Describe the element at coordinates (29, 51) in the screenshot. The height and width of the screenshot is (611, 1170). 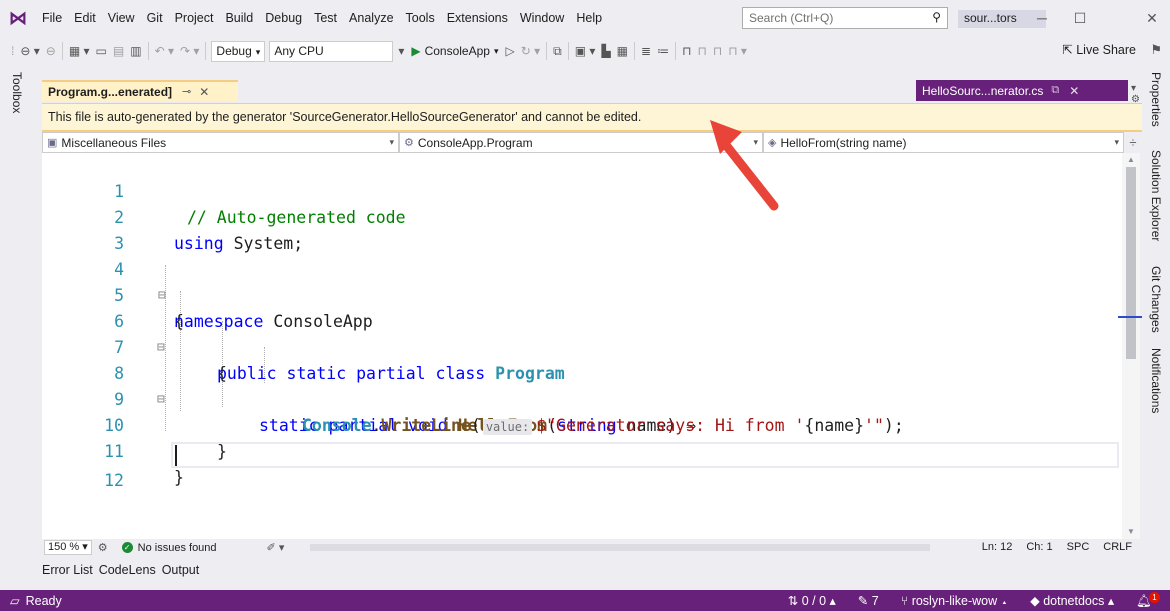
I see `navigate-back-icon: ⊖ ▾` at that location.